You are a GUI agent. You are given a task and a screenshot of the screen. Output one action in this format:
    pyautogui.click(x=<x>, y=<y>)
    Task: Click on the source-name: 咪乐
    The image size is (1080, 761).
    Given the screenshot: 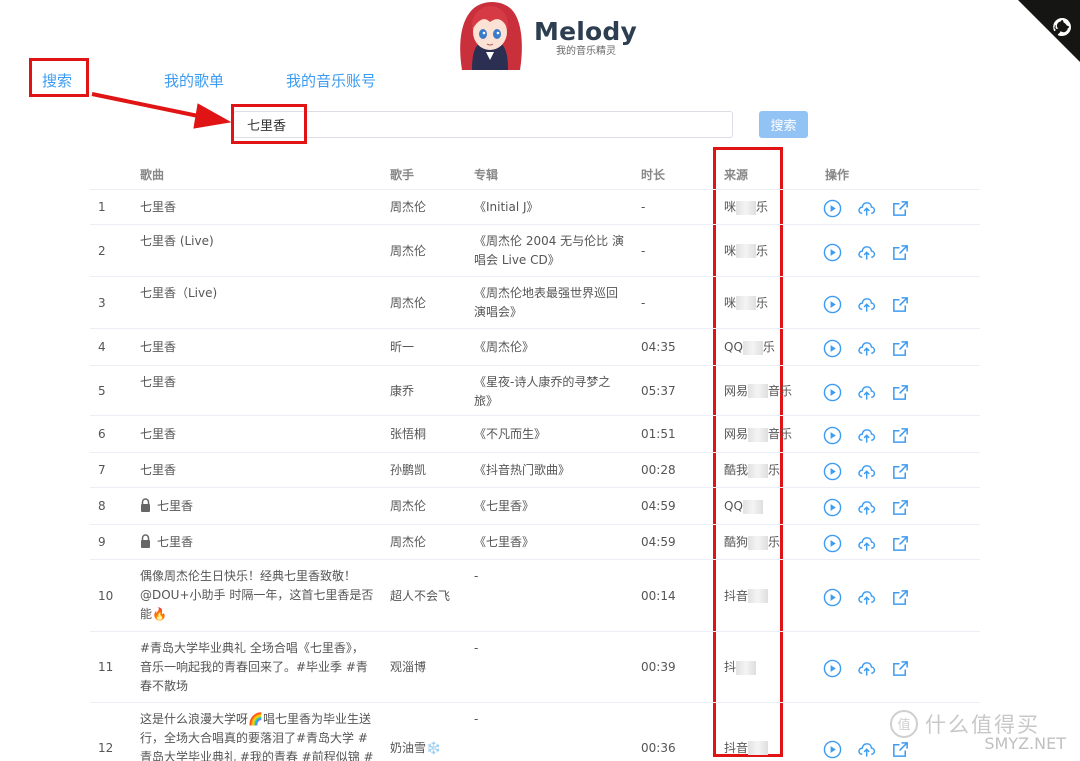 What is the action you would take?
    pyautogui.click(x=746, y=207)
    